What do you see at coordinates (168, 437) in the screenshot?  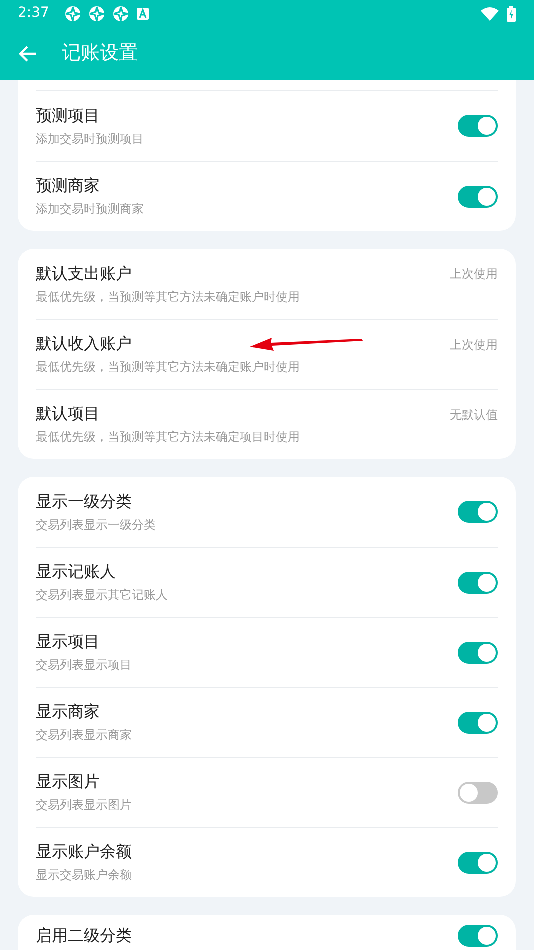 I see `setting-description: 最低优先级，当预测等其它方法未确定项目时使用` at bounding box center [168, 437].